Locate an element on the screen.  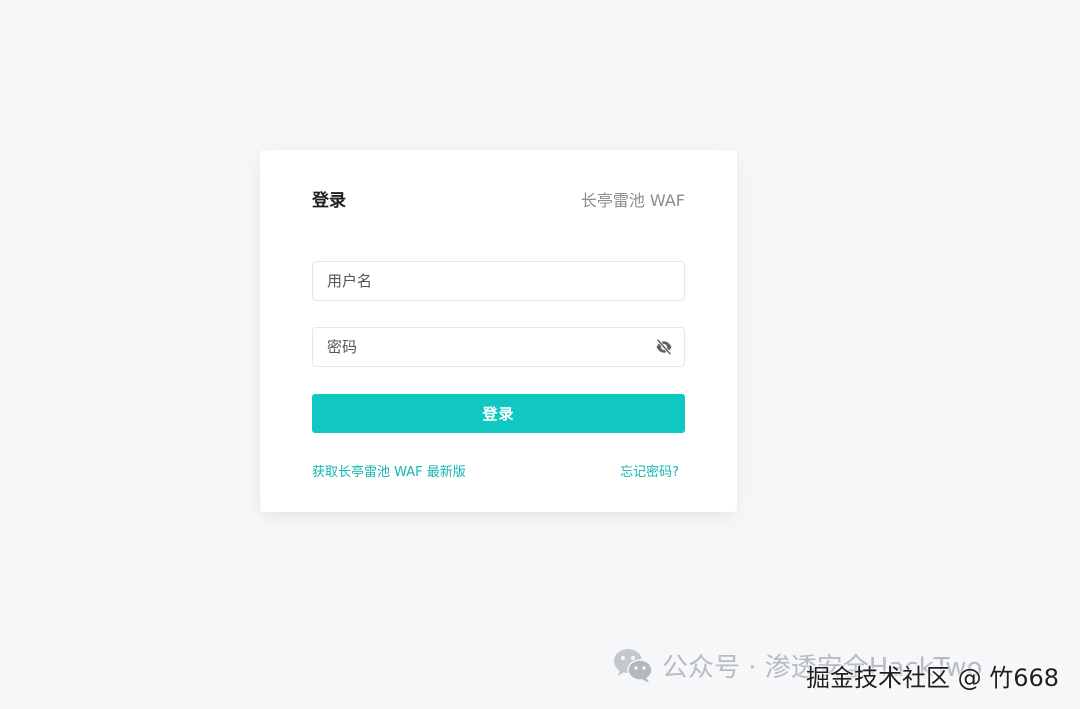
username-field is located at coordinates (498, 281).